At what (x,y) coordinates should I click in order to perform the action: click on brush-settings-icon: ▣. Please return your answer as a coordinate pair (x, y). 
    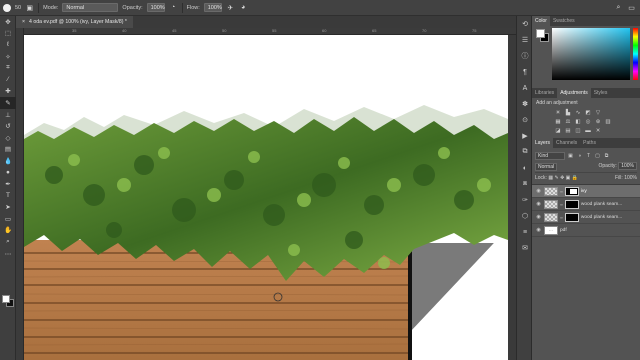
    Looking at the image, I should click on (29, 7).